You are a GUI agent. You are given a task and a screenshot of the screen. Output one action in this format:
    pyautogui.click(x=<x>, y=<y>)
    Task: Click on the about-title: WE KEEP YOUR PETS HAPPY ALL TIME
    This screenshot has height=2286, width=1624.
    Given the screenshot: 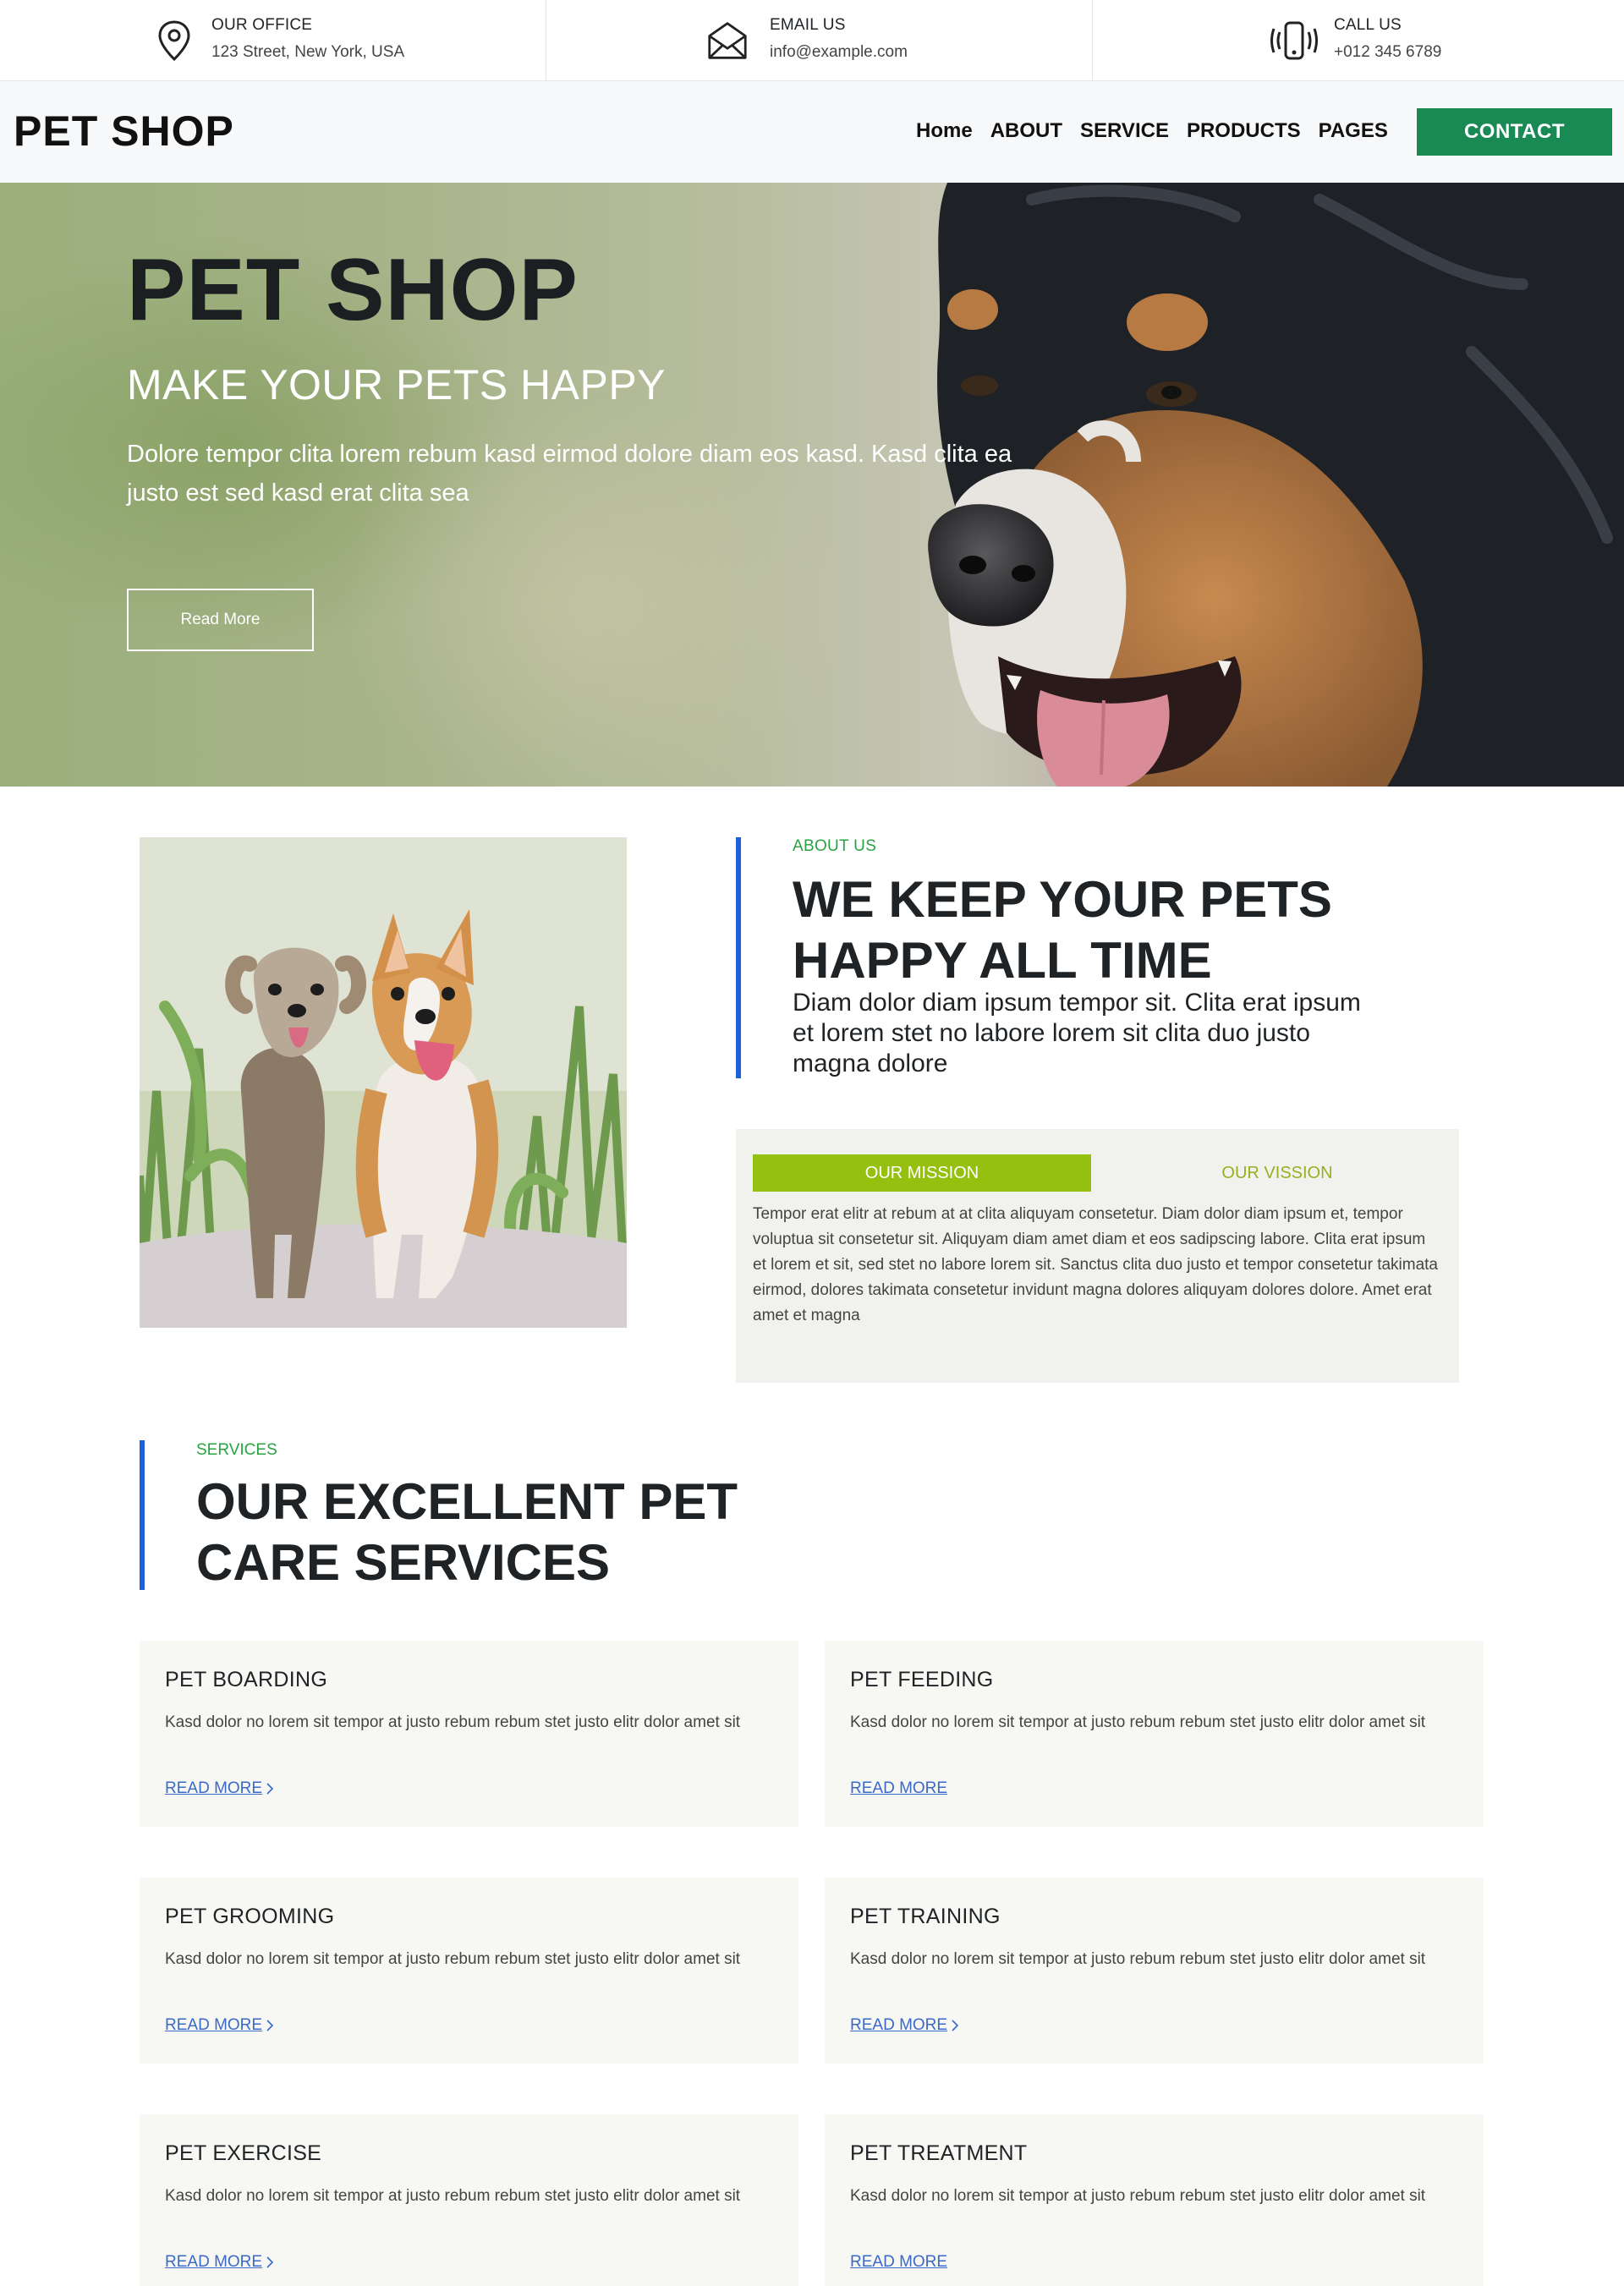 What is the action you would take?
    pyautogui.click(x=1063, y=930)
    